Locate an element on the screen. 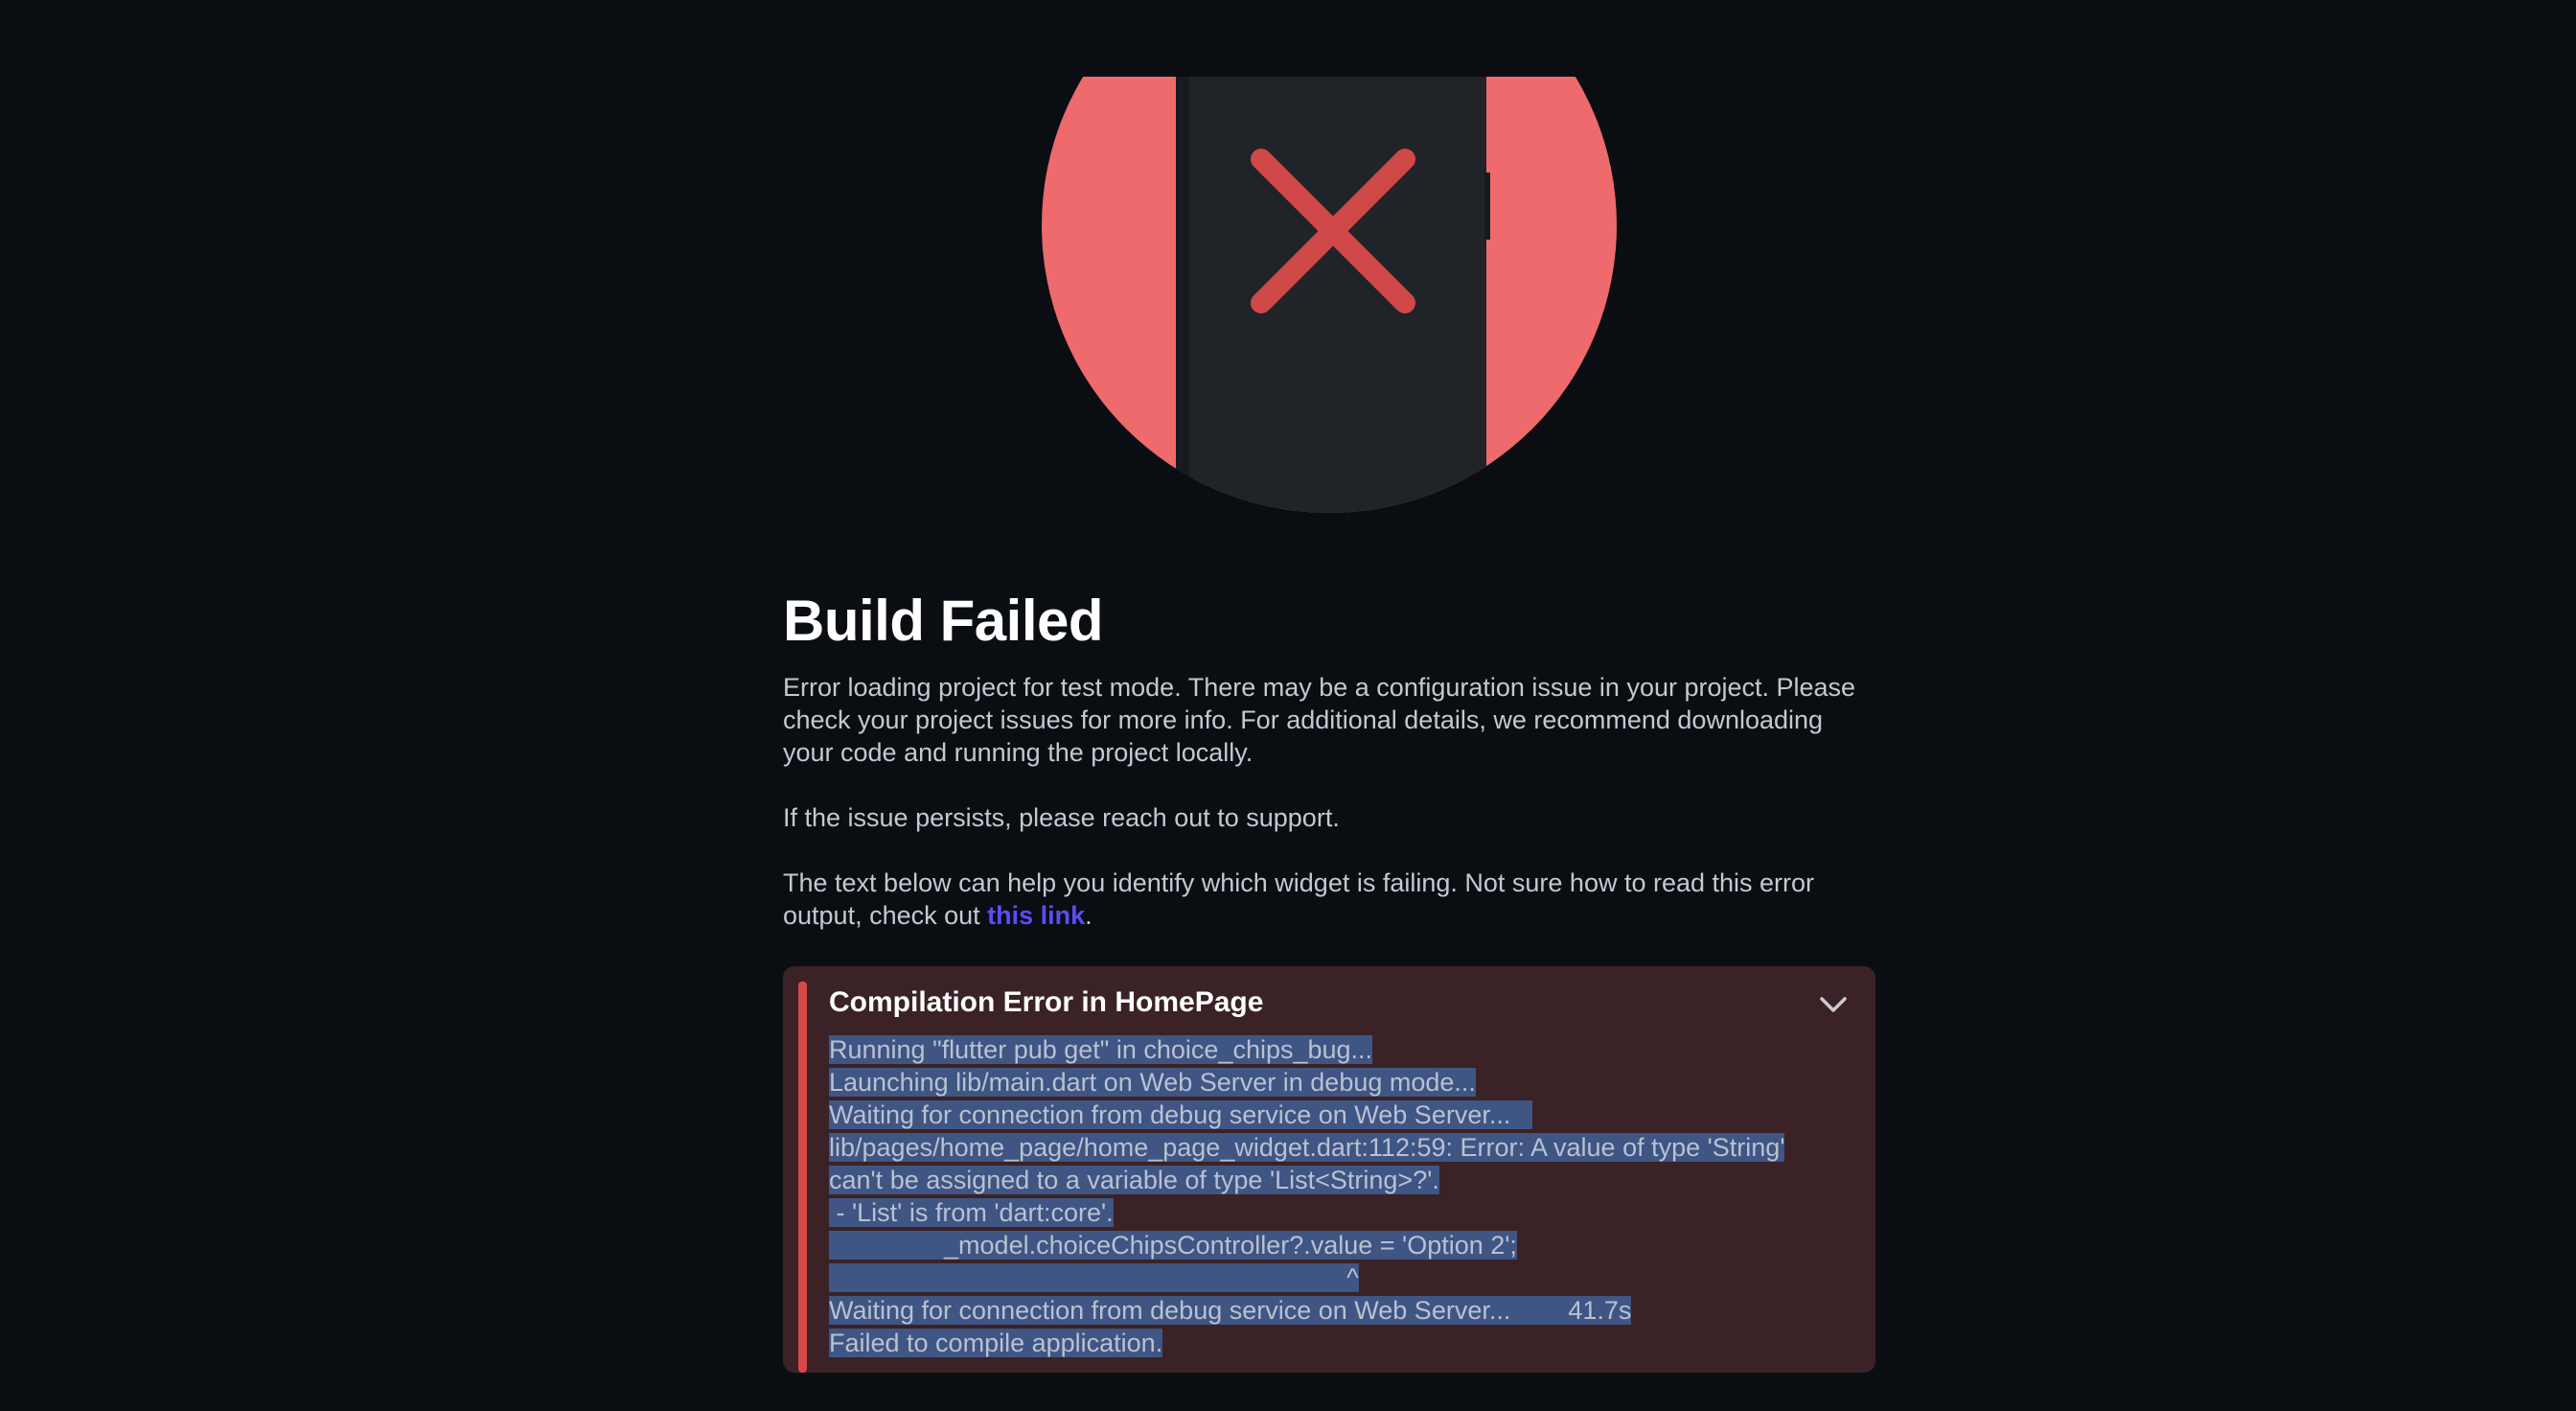 Image resolution: width=2576 pixels, height=1411 pixels. help-note-suffix: . is located at coordinates (1088, 915).